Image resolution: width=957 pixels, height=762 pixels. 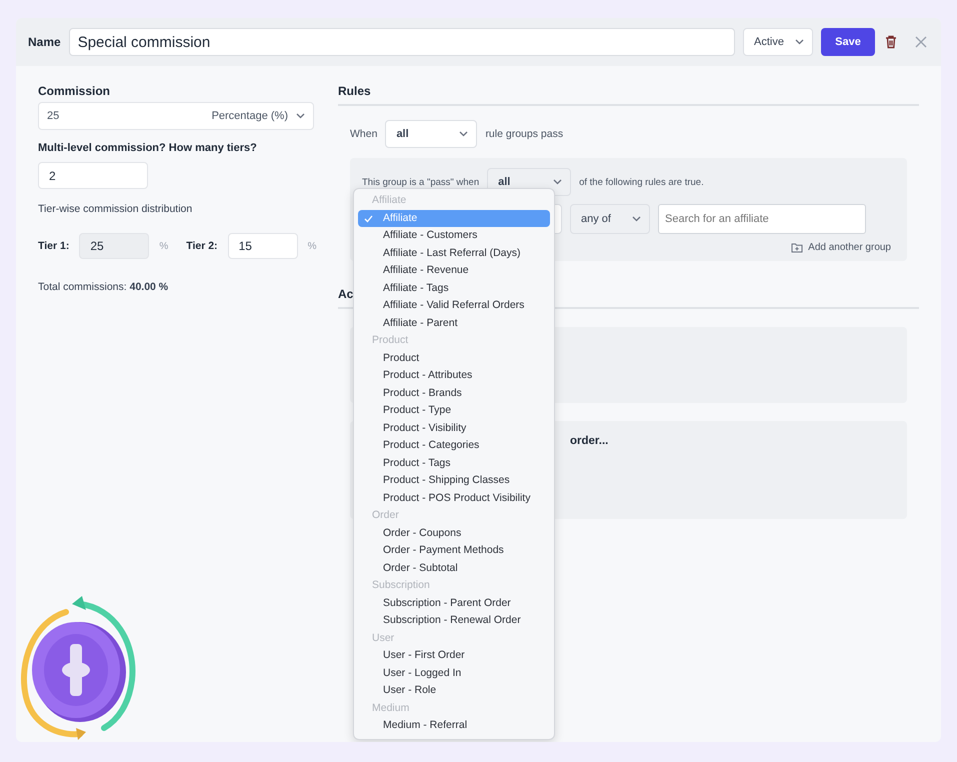 I want to click on check-icon, so click(x=368, y=218).